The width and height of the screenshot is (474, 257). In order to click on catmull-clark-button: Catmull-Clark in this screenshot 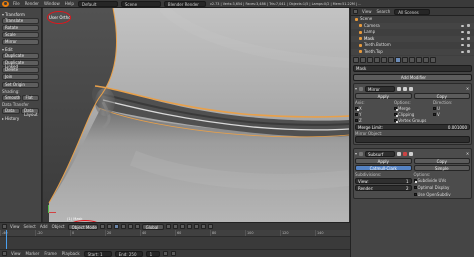, I will do `click(383, 168)`.